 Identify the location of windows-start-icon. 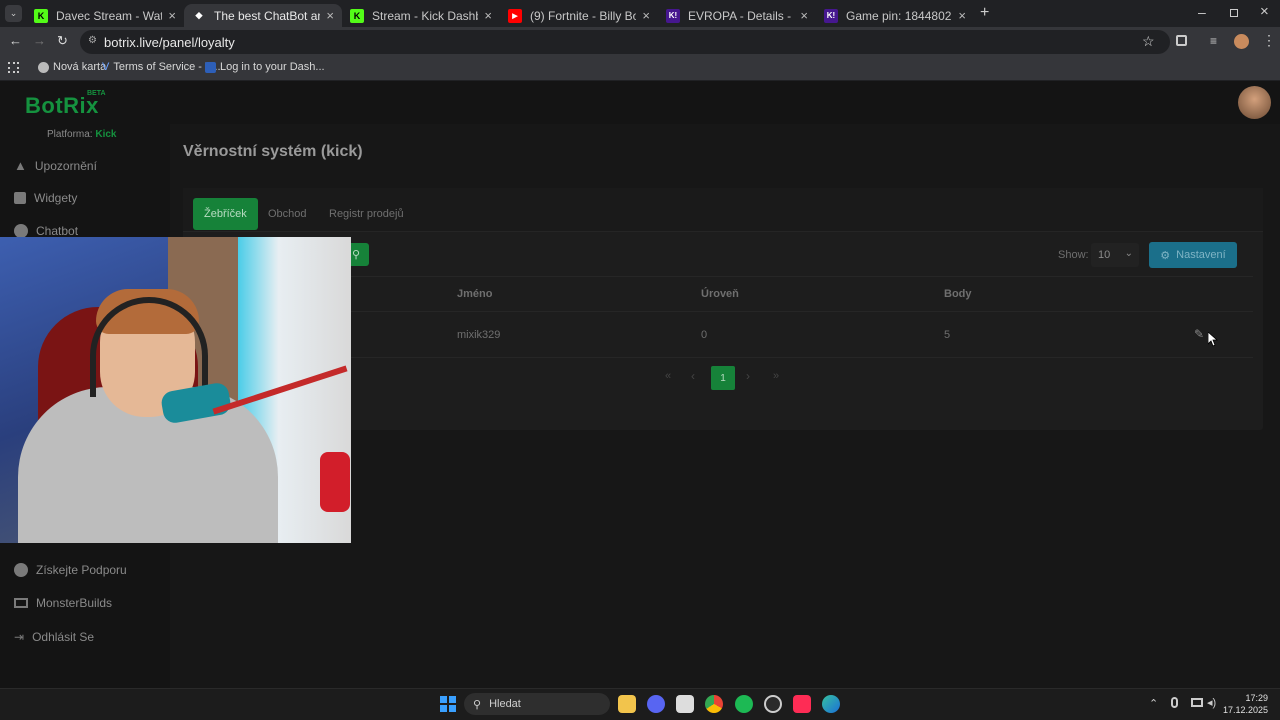
(448, 704).